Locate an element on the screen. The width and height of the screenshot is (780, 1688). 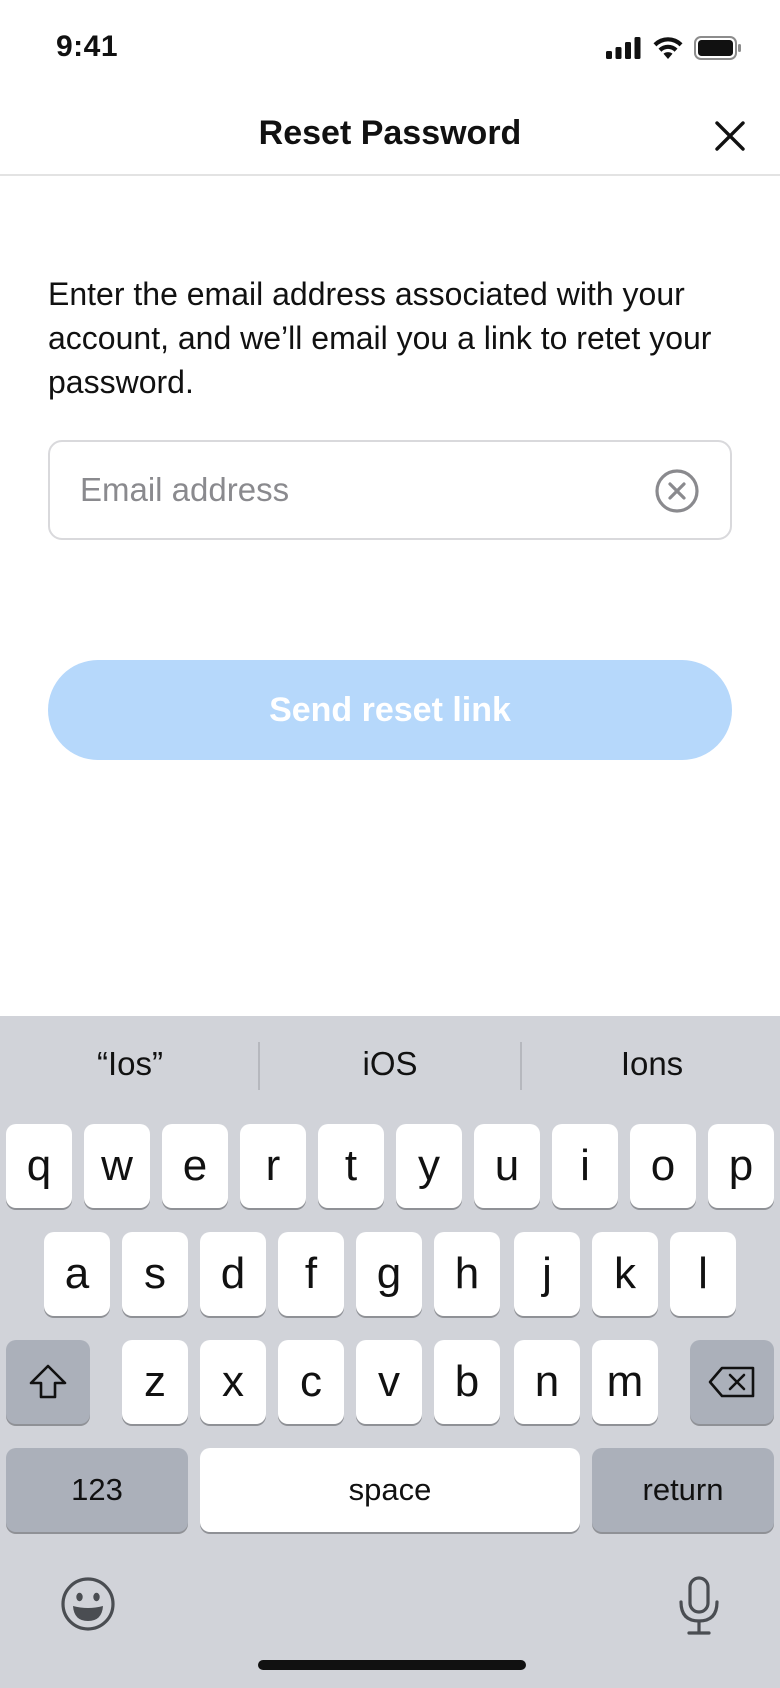
microphone-button is located at coordinates (699, 1608).